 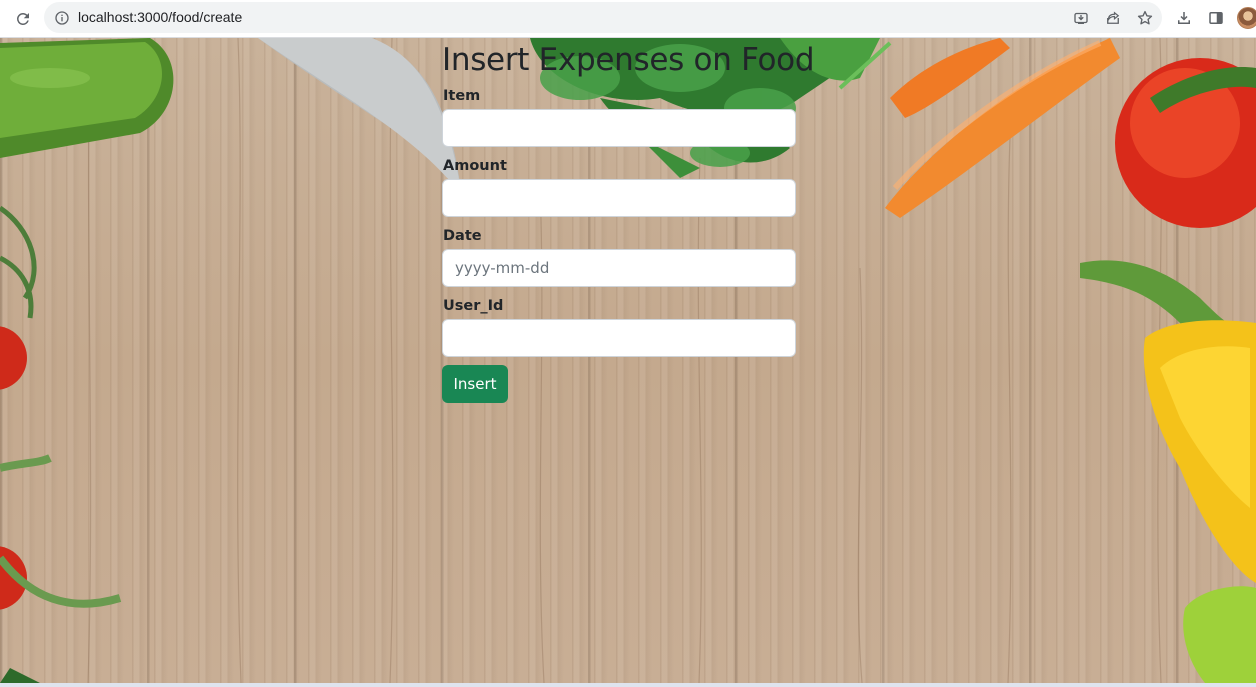 What do you see at coordinates (619, 128) in the screenshot?
I see `item-input` at bounding box center [619, 128].